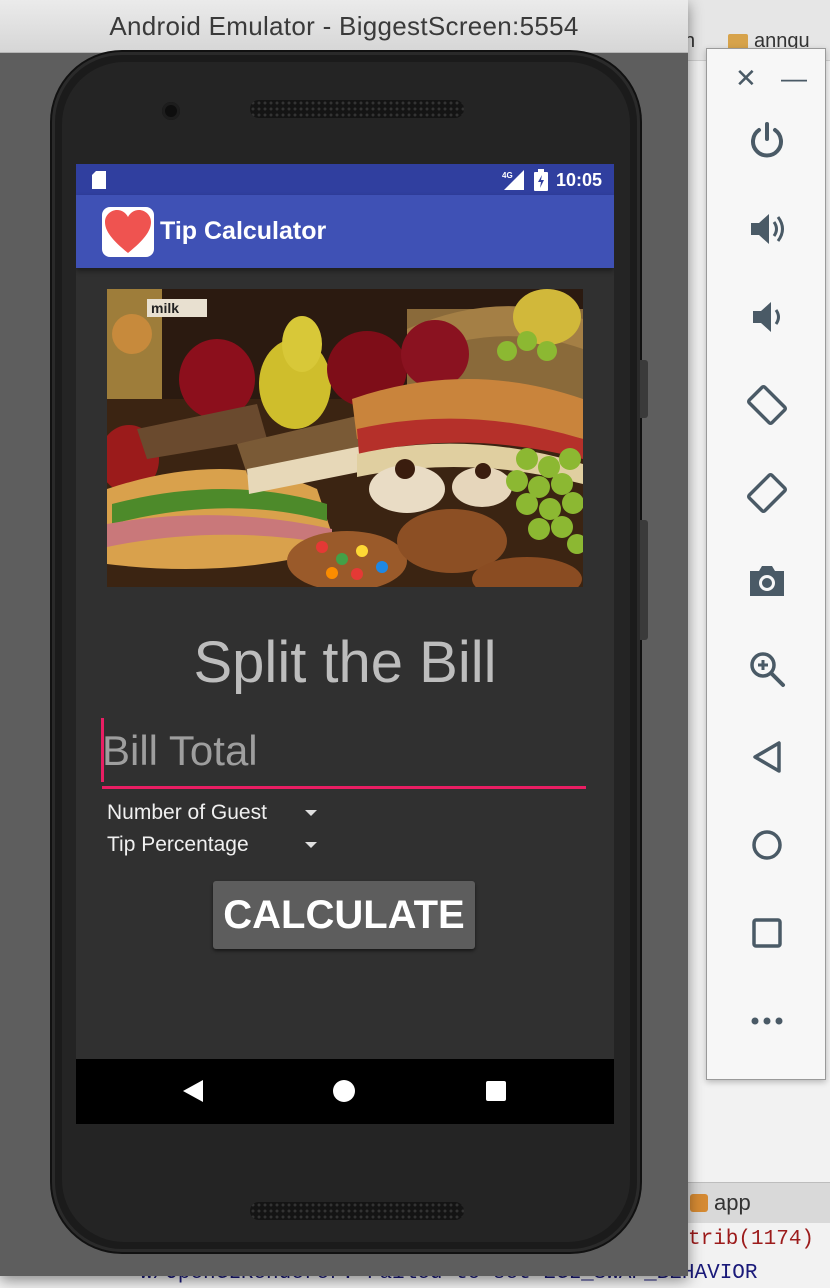  I want to click on camera-icon, so click(767, 581).